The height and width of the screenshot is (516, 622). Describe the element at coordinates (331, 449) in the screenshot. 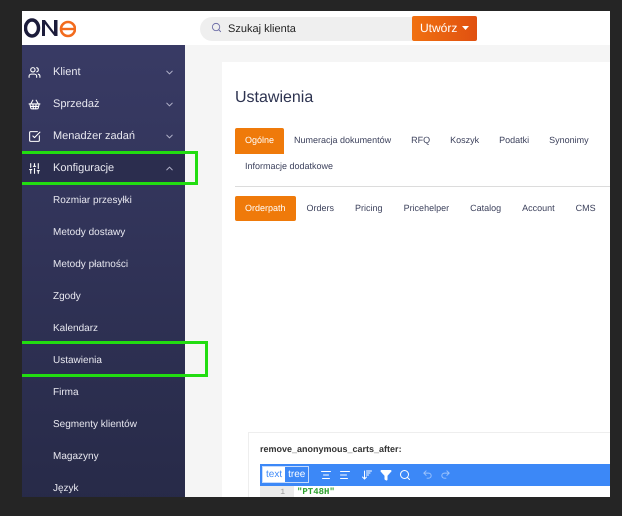

I see `field-label: remove_anonymous_carts_after:` at that location.